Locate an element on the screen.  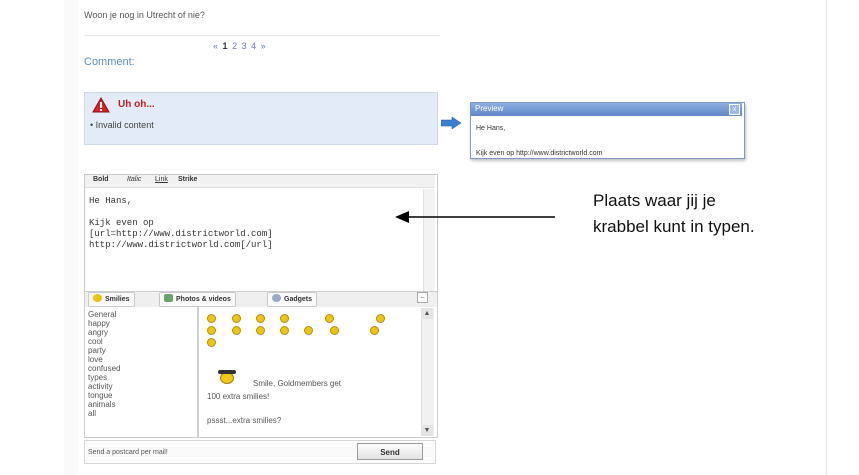
annotation-line-1: Plaats waar jij je is located at coordinates (654, 200).